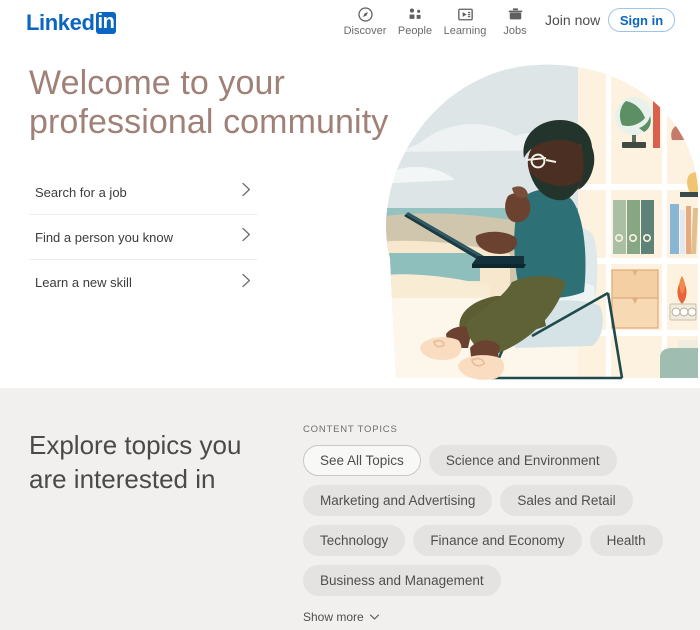  Describe the element at coordinates (209, 122) in the screenshot. I see `hero-title-line-2: professional community` at that location.